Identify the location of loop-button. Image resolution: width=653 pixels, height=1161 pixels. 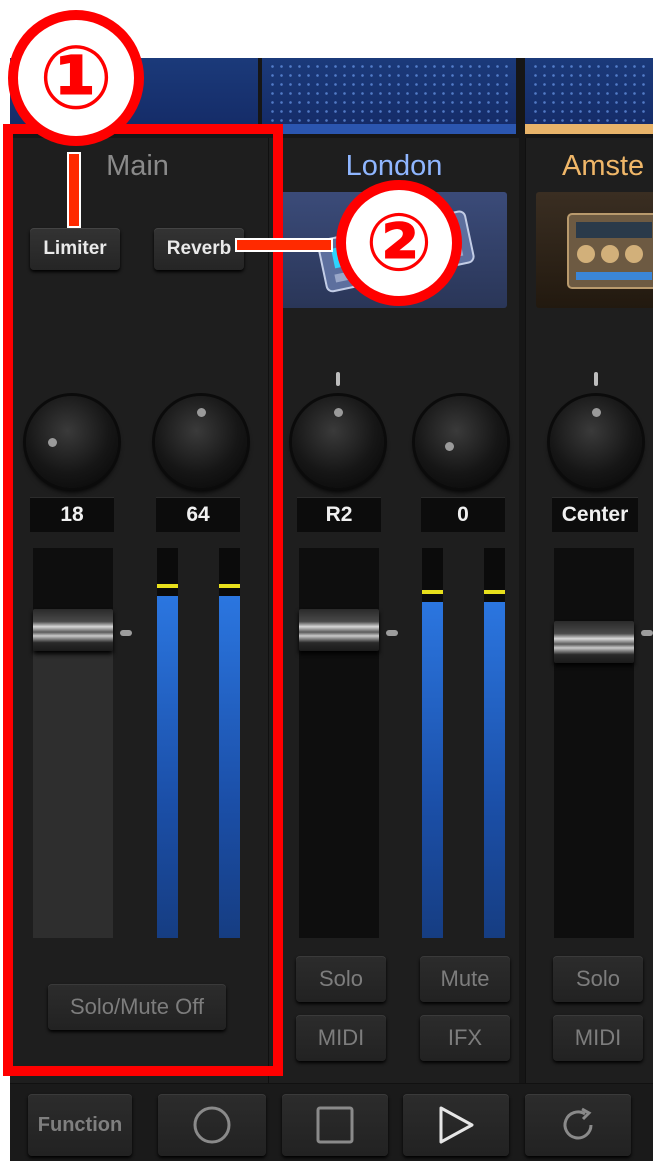
(578, 1125).